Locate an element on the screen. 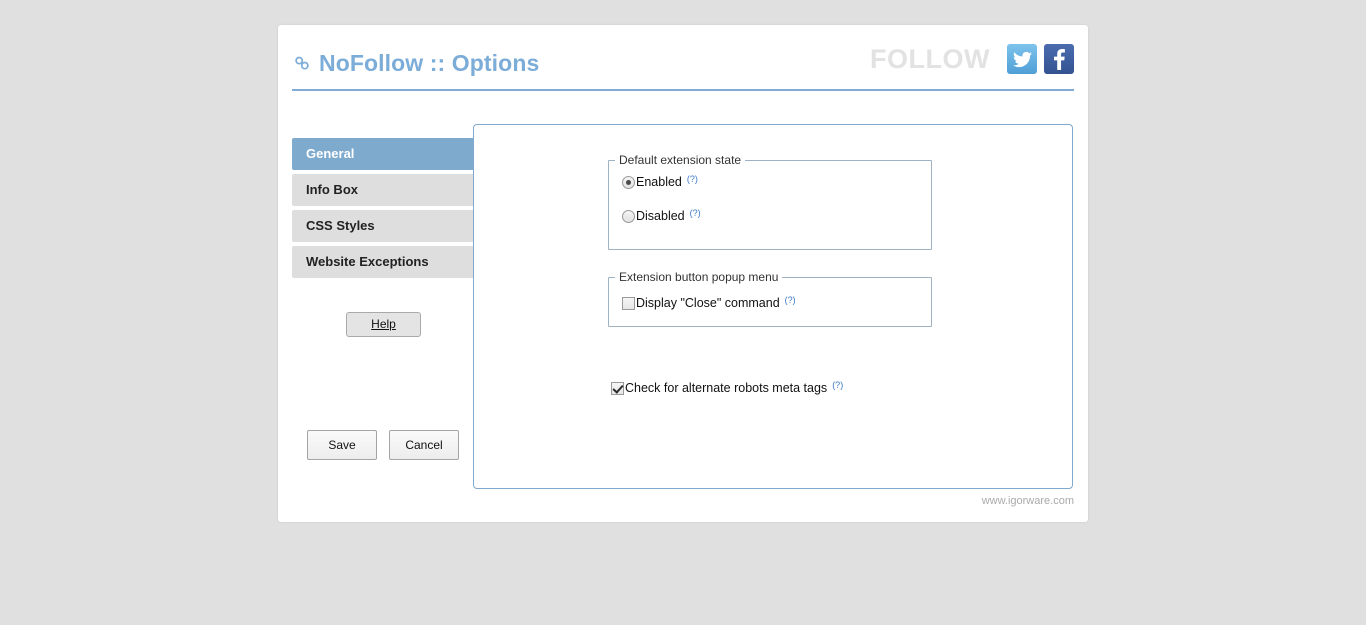 The height and width of the screenshot is (625, 1366). option-row-display-close: Display "Close" command (?) is located at coordinates (776, 303).